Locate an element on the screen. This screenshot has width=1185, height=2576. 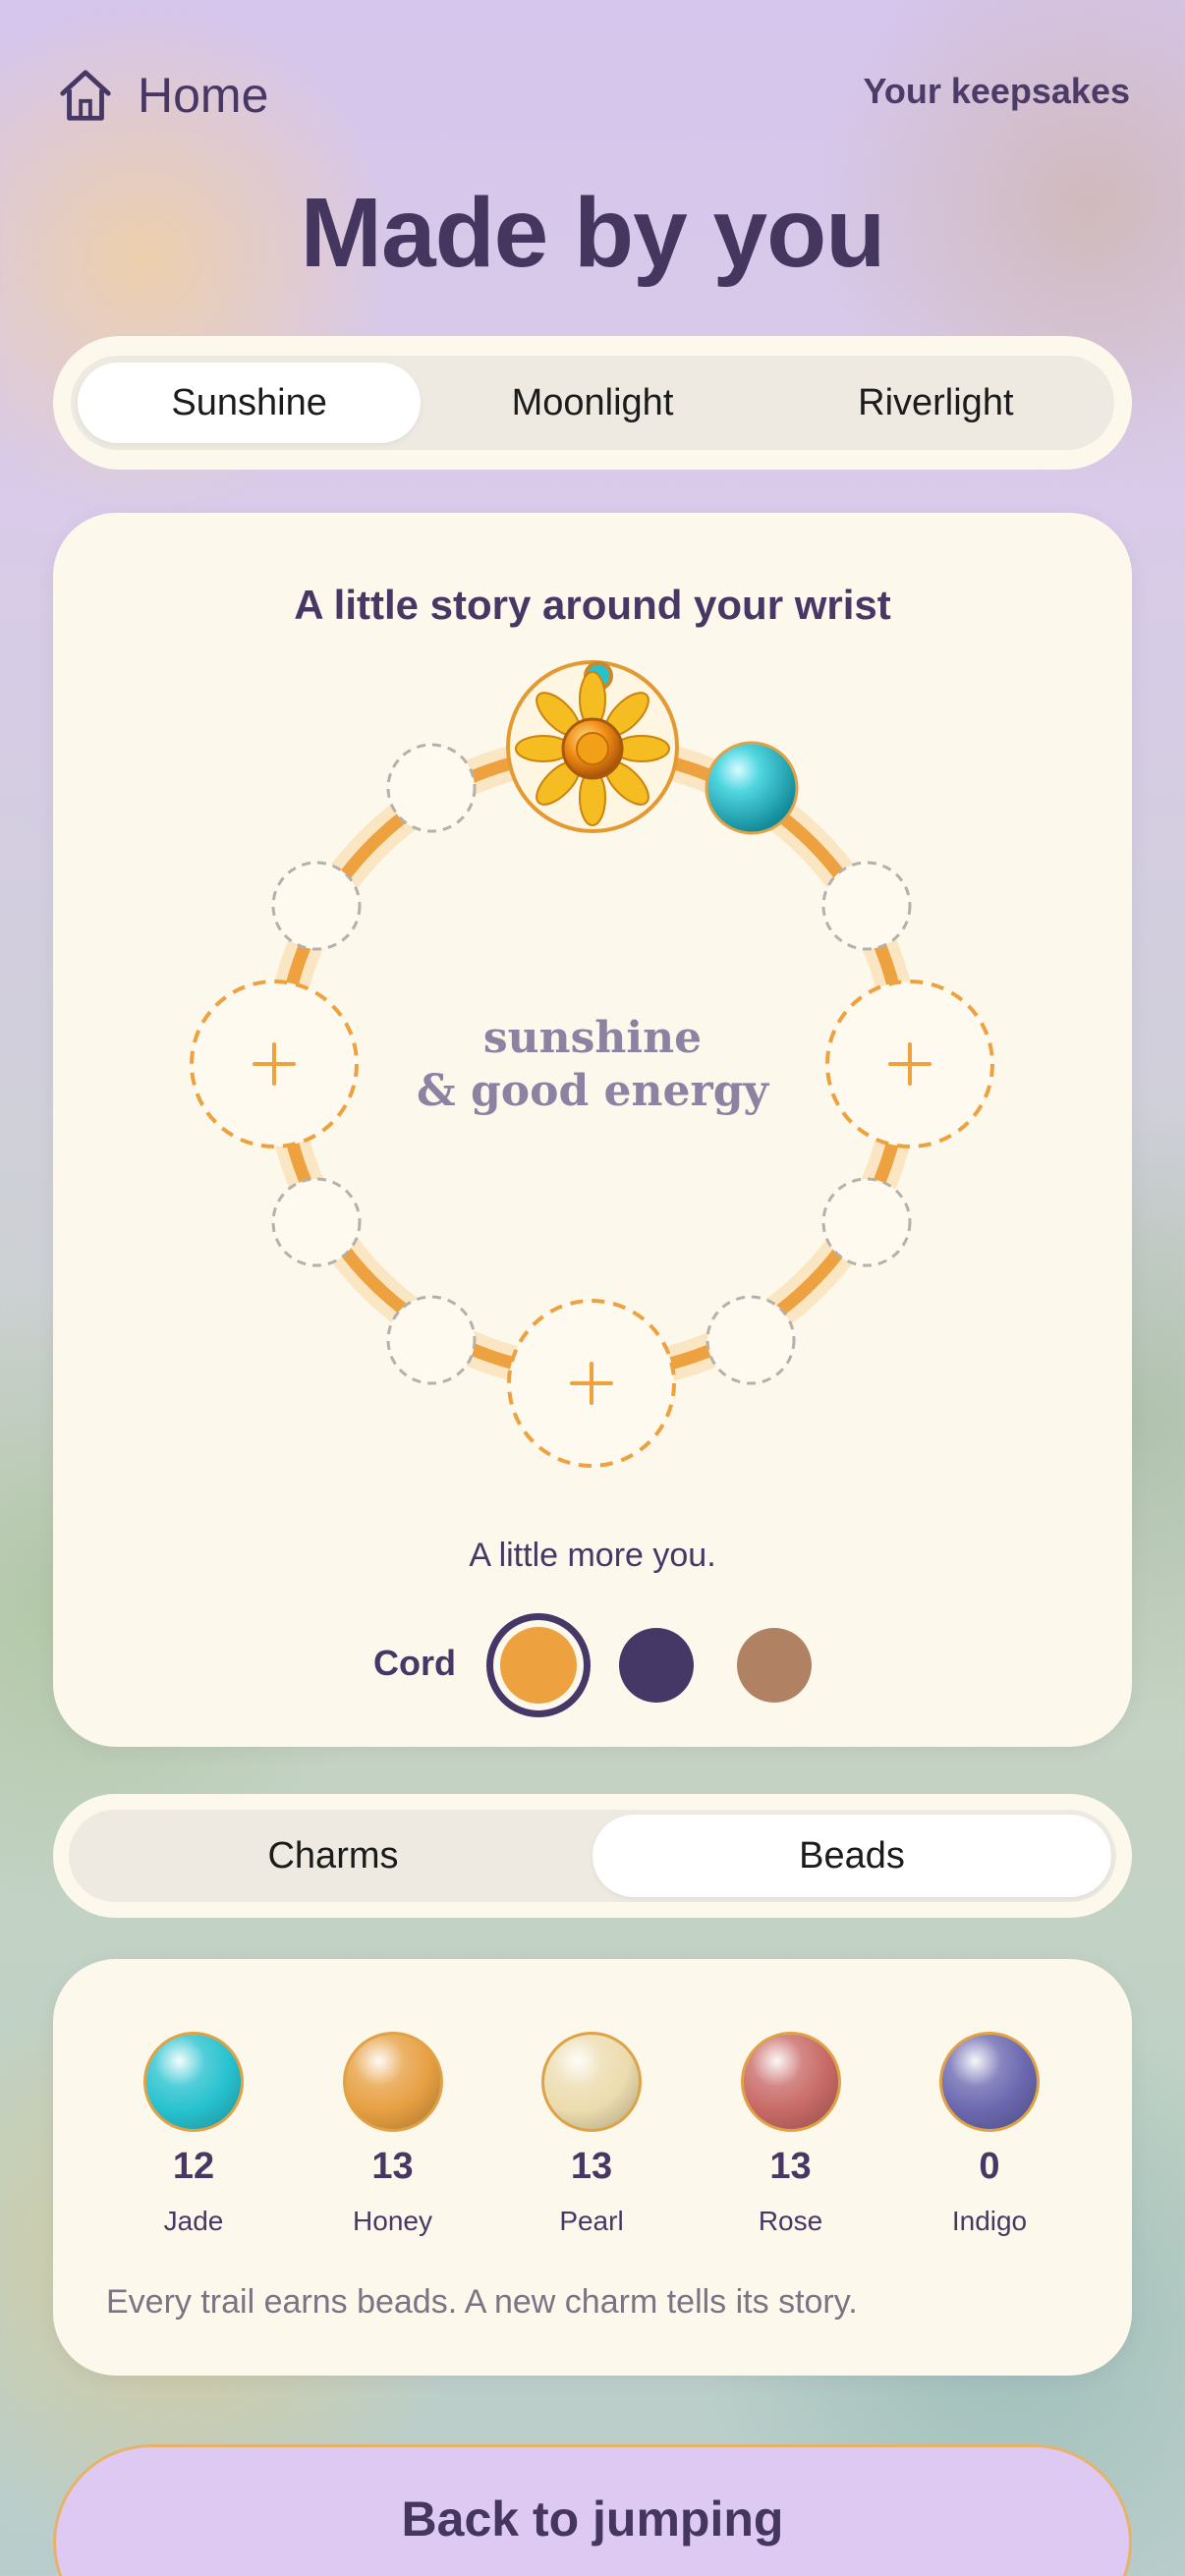
tab-sunshine: Sunshine is located at coordinates (250, 403).